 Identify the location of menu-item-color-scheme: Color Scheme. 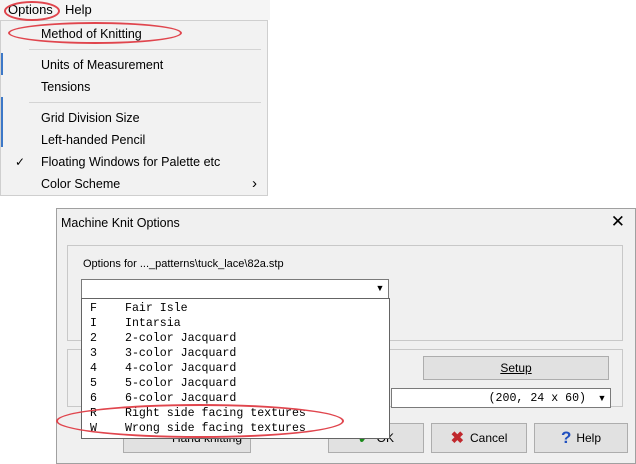
(80, 184).